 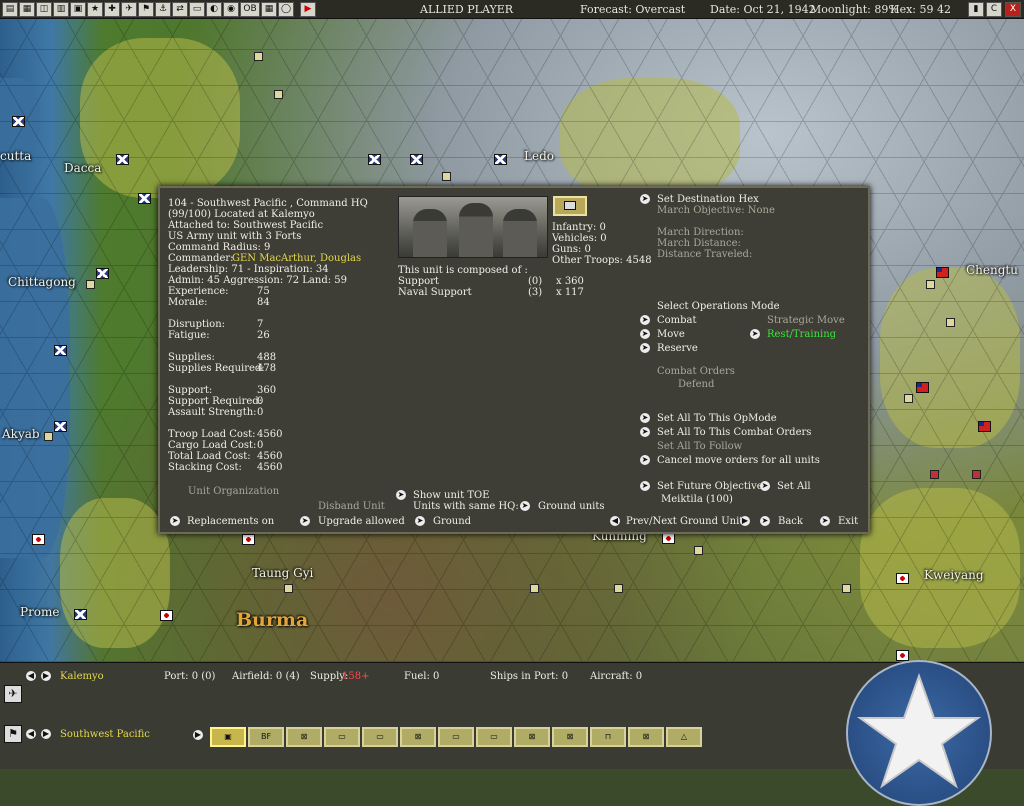 I want to click on toolbar-button-ob: OB, so click(x=250, y=9).